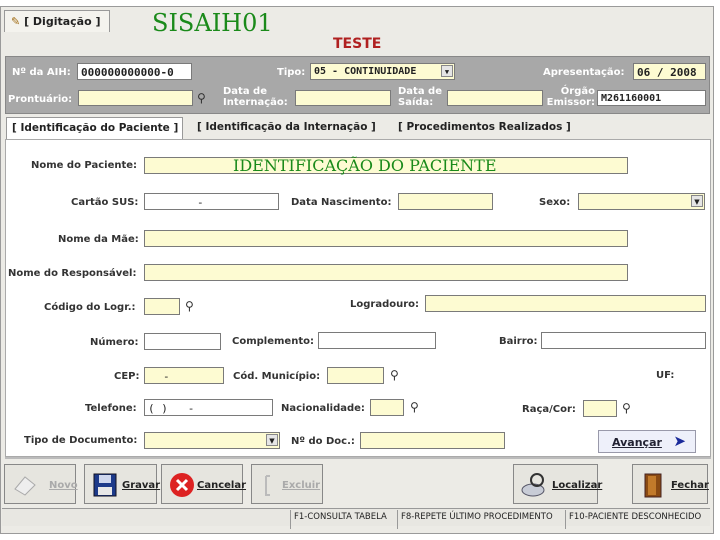  What do you see at coordinates (577, 91) in the screenshot?
I see `orgao-label-line1: Órgão` at bounding box center [577, 91].